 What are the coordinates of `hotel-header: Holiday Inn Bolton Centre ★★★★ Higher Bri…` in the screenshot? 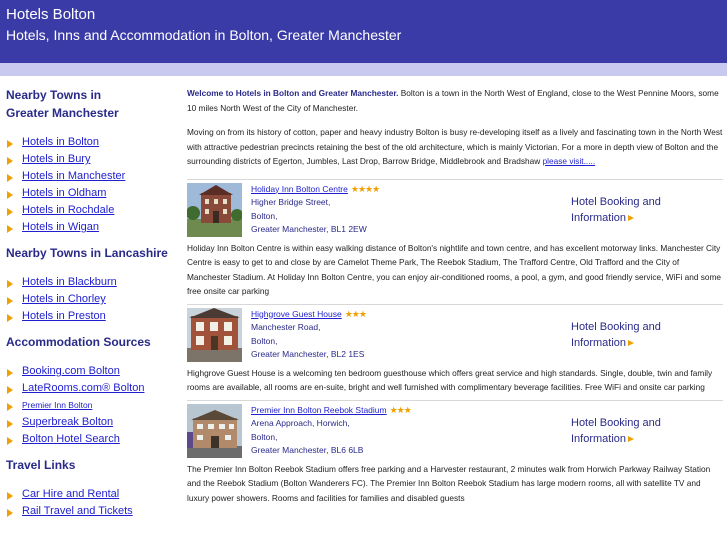 It's located at (455, 209).